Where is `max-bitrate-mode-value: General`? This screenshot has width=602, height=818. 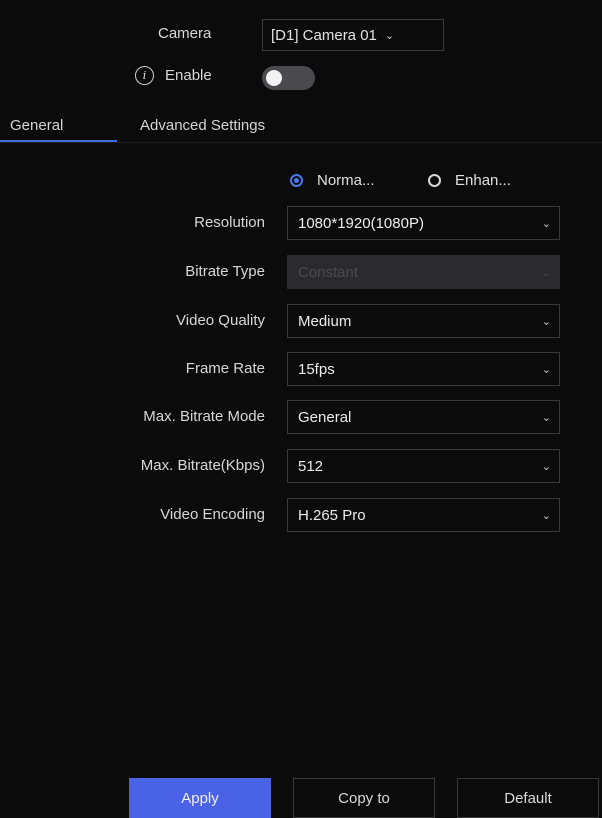
max-bitrate-mode-value: General is located at coordinates (325, 417).